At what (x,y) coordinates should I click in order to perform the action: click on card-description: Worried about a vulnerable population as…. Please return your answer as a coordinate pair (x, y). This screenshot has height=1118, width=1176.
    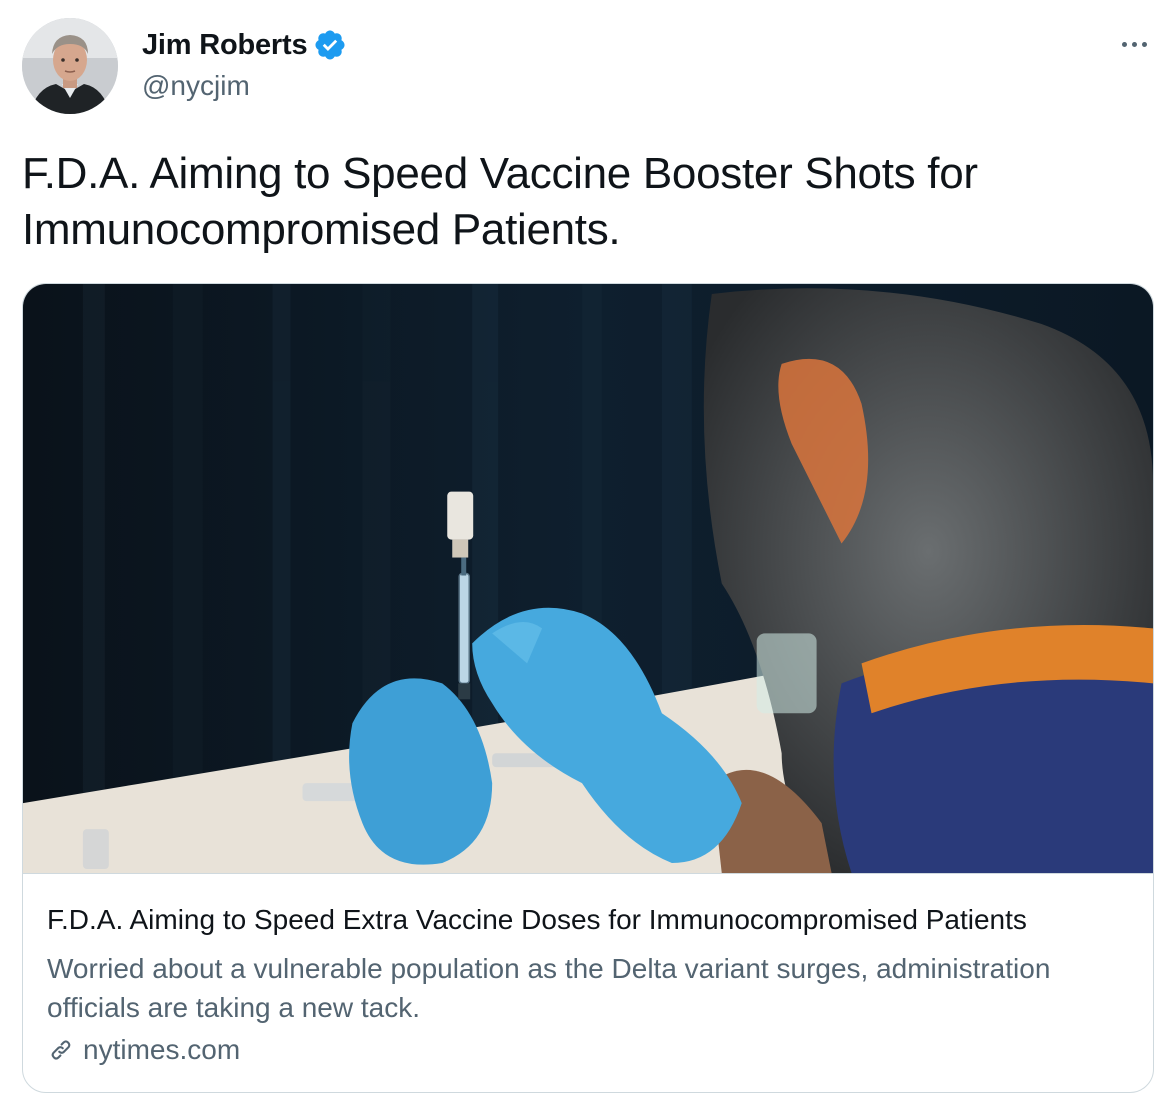
    Looking at the image, I should click on (549, 988).